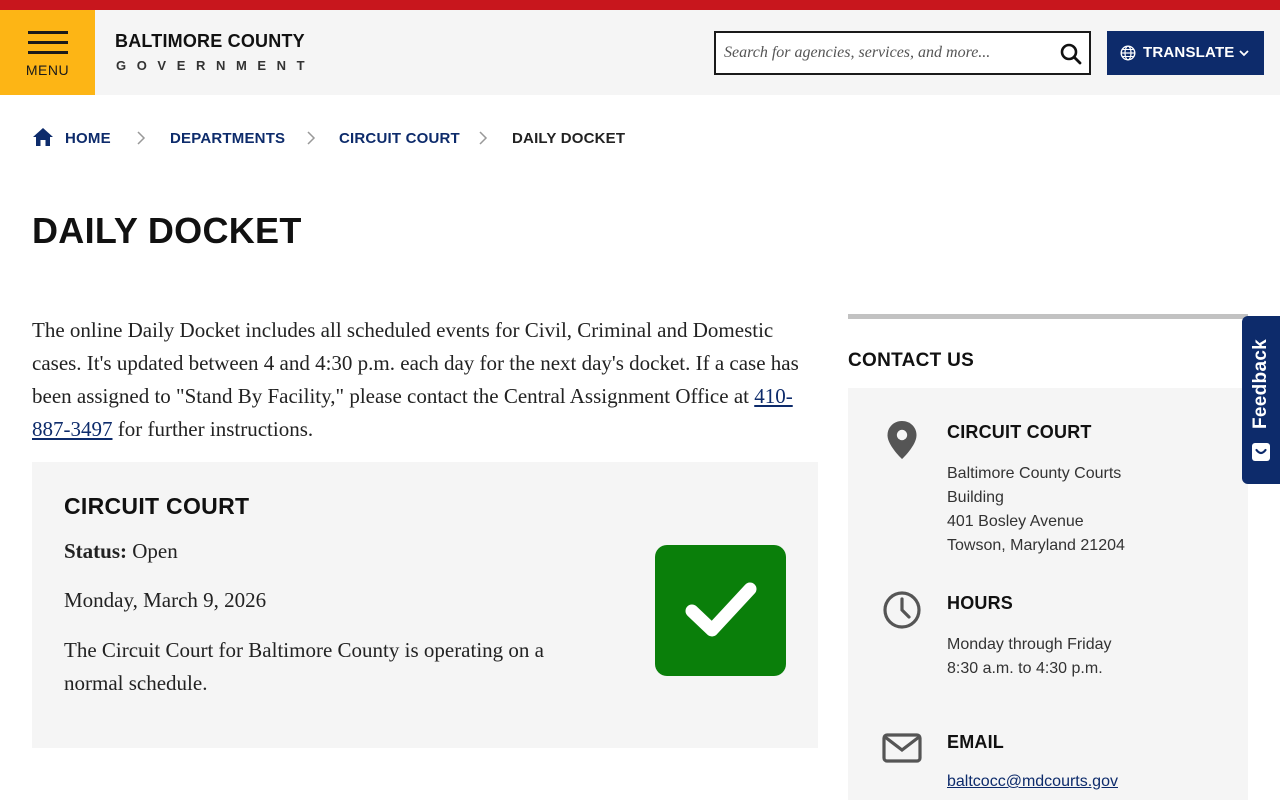  What do you see at coordinates (902, 610) in the screenshot?
I see `clock-icon` at bounding box center [902, 610].